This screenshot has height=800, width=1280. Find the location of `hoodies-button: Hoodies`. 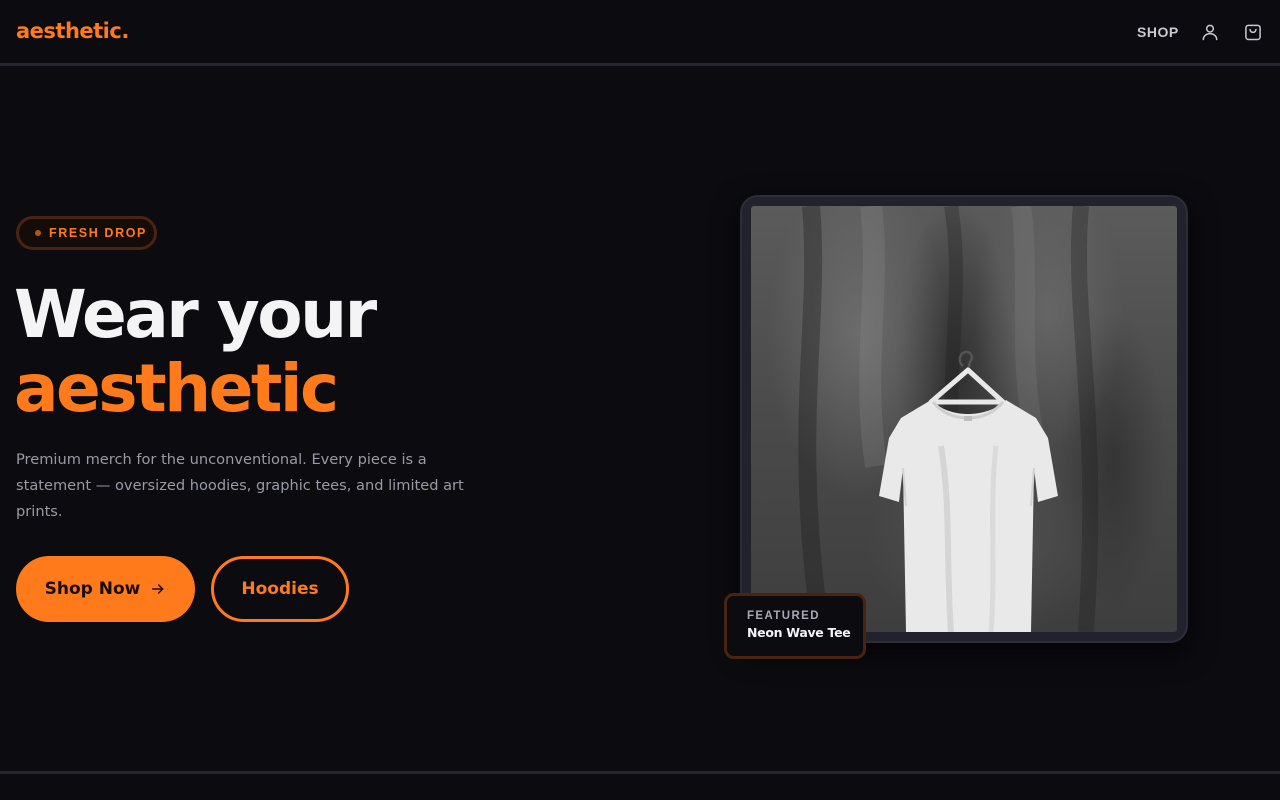

hoodies-button: Hoodies is located at coordinates (280, 589).